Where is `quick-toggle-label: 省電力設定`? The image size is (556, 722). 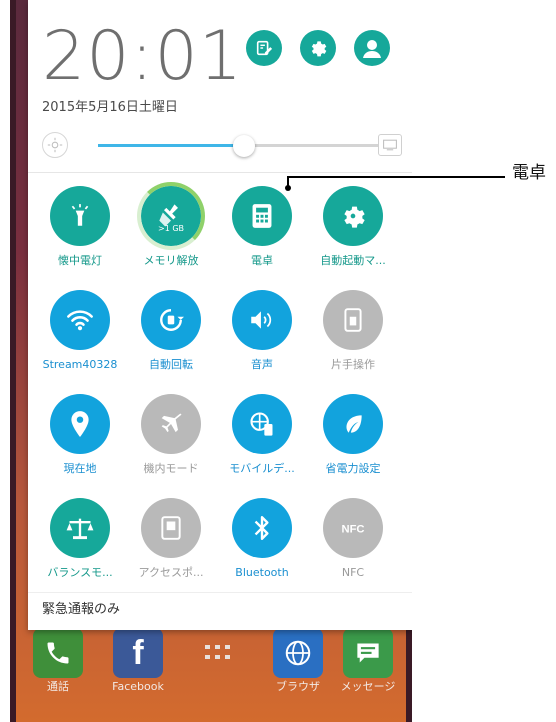 quick-toggle-label: 省電力設定 is located at coordinates (353, 468).